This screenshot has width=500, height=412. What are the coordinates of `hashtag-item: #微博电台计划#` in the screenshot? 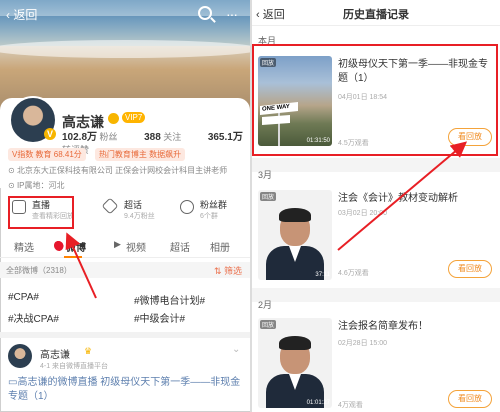 It's located at (169, 299).